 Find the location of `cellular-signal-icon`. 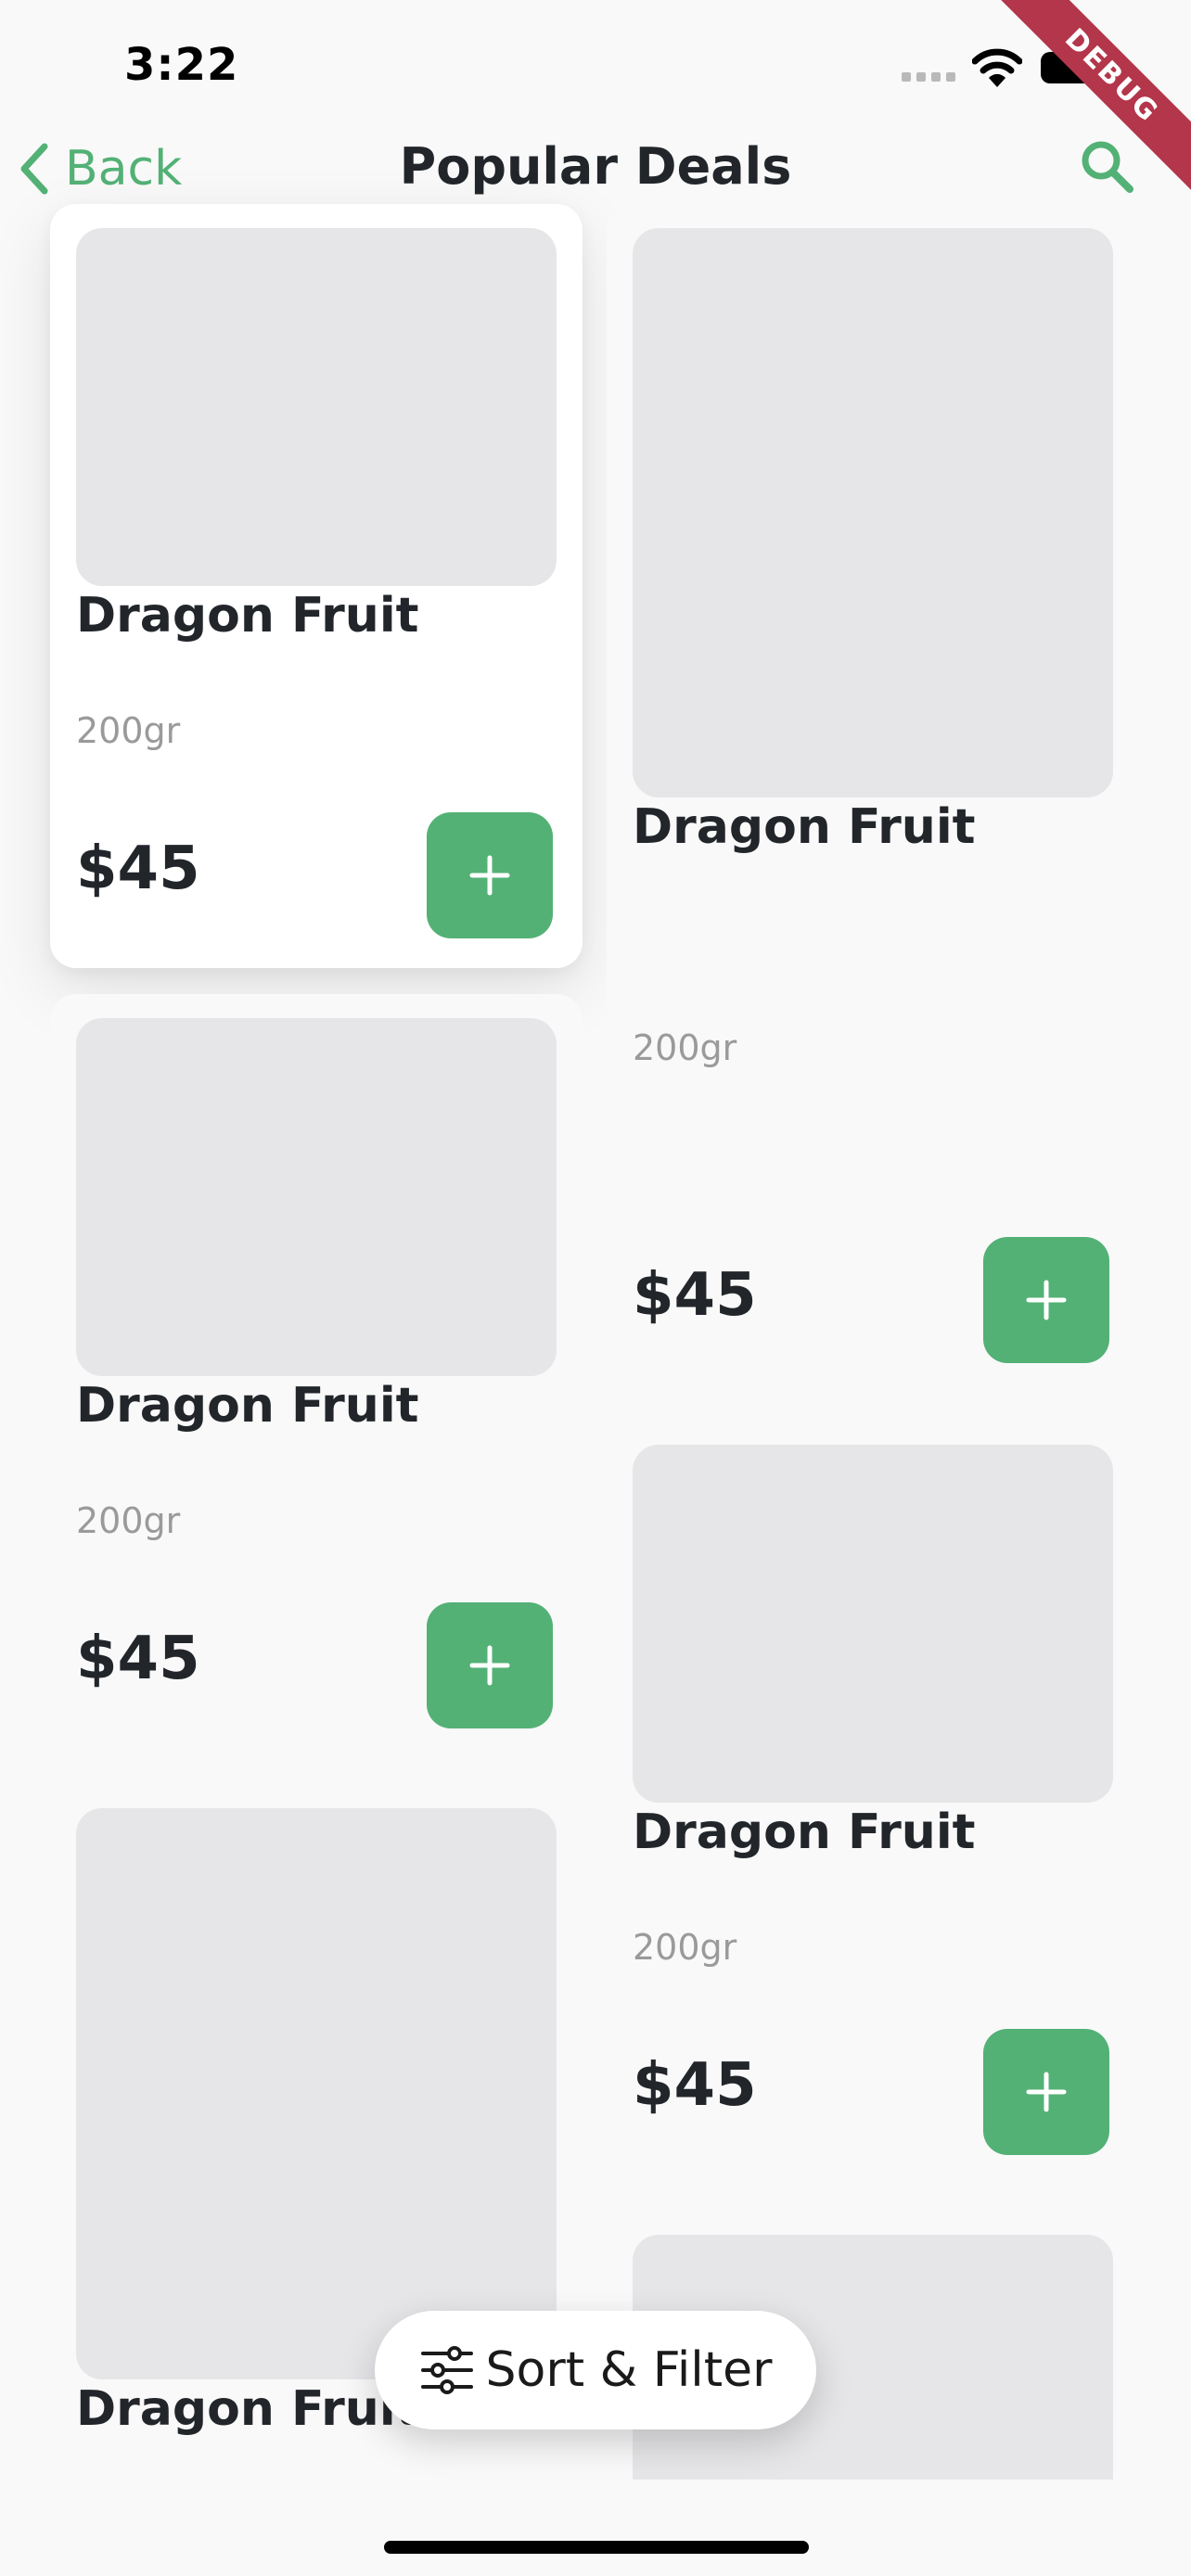

cellular-signal-icon is located at coordinates (929, 77).